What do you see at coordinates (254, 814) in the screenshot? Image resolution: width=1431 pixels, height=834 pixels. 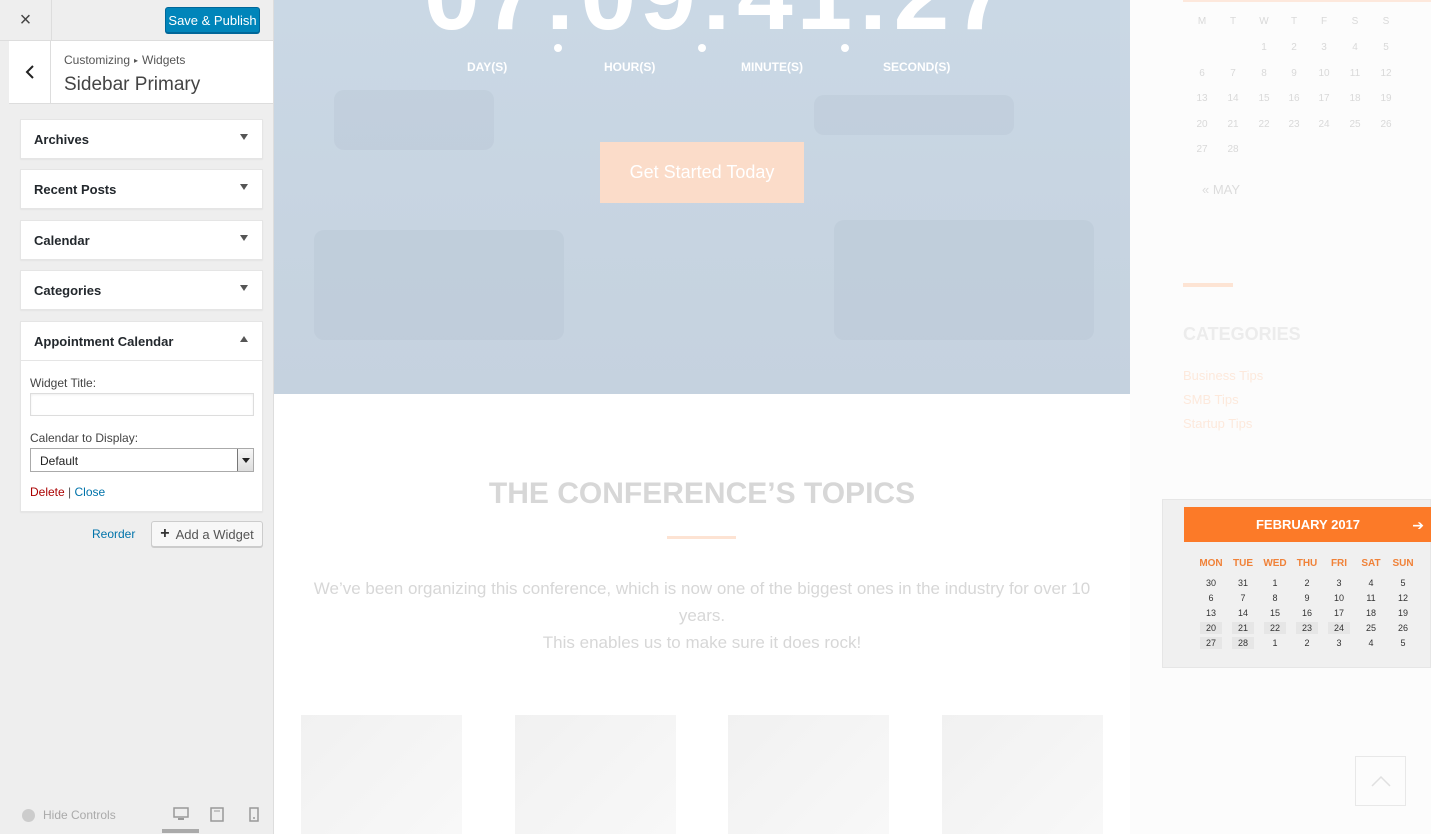 I see `mobile-icon` at bounding box center [254, 814].